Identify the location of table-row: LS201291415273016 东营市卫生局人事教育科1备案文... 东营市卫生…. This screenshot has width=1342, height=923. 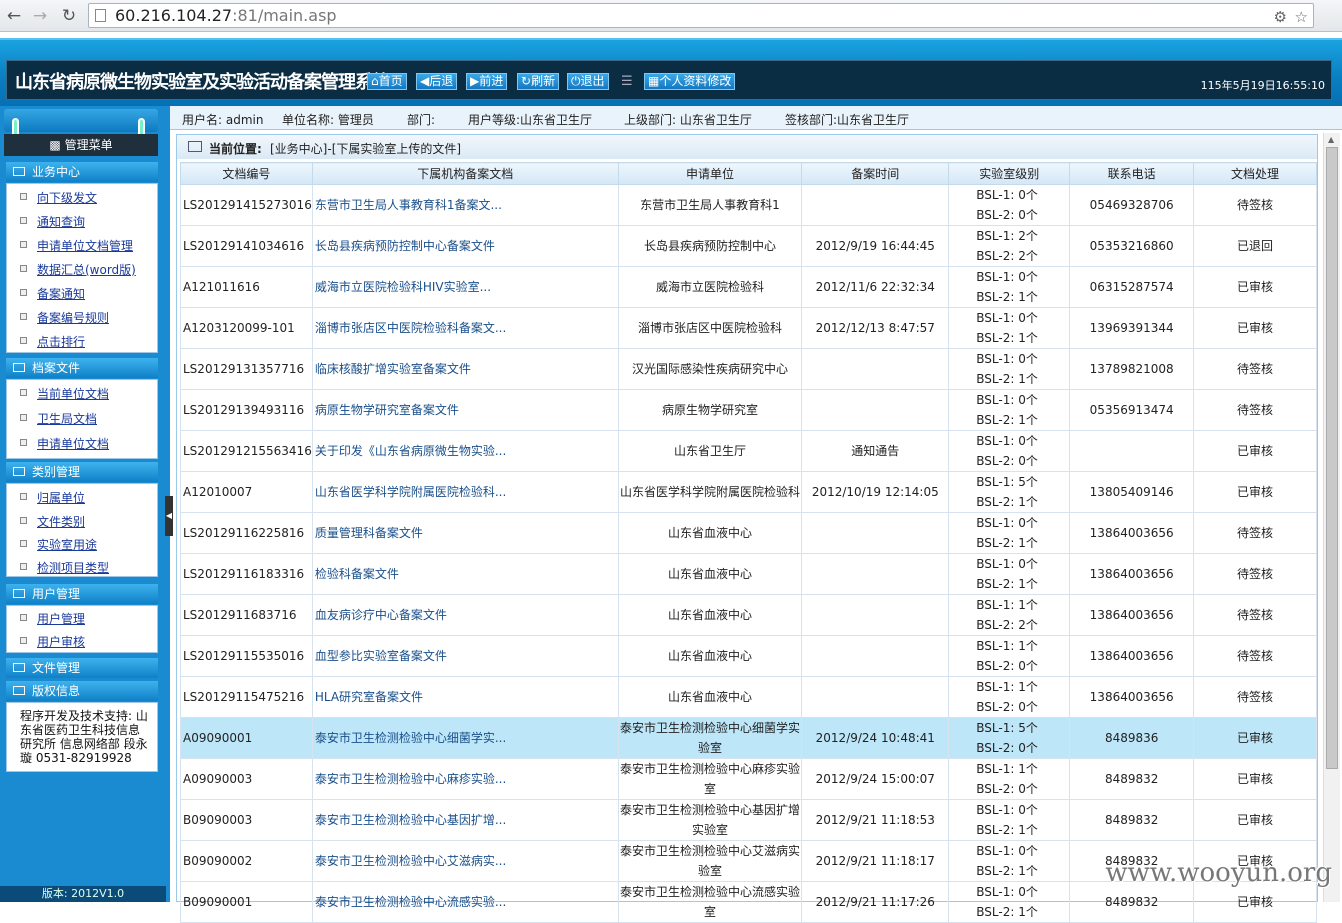
(748, 205).